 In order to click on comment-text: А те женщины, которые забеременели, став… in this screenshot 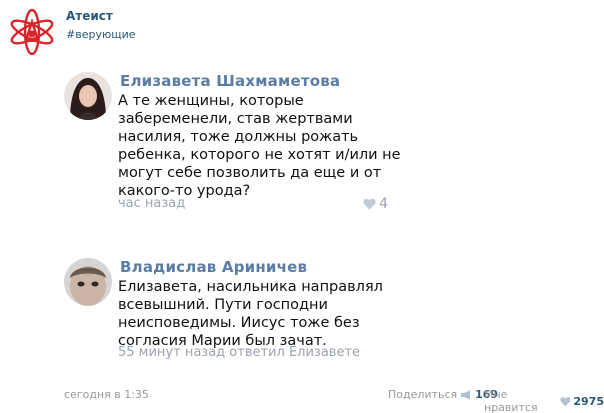, I will do `click(259, 146)`.